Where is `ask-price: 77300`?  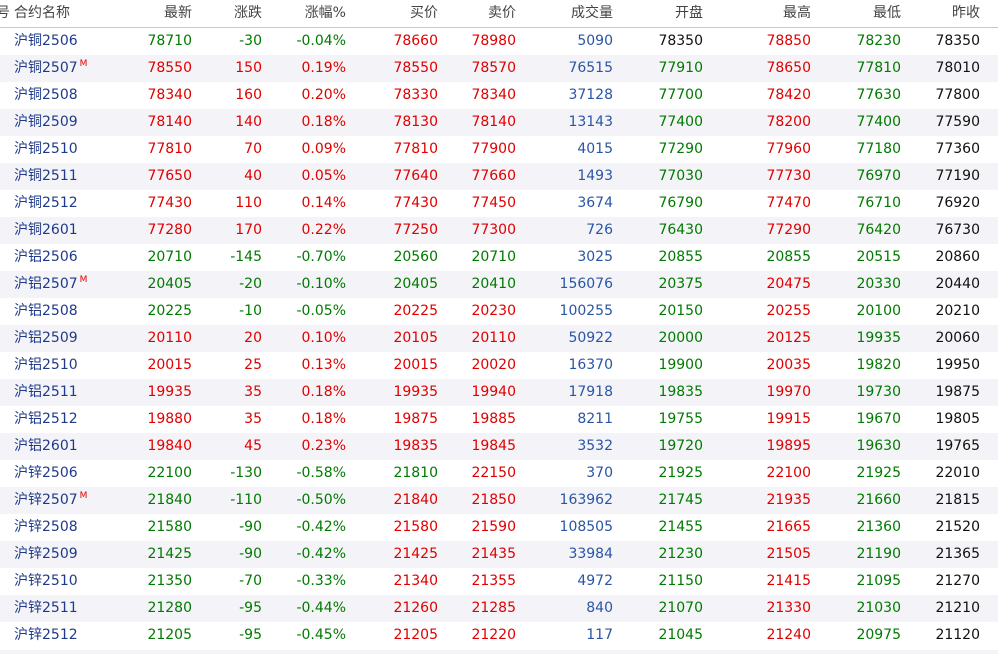 ask-price: 77300 is located at coordinates (486, 230).